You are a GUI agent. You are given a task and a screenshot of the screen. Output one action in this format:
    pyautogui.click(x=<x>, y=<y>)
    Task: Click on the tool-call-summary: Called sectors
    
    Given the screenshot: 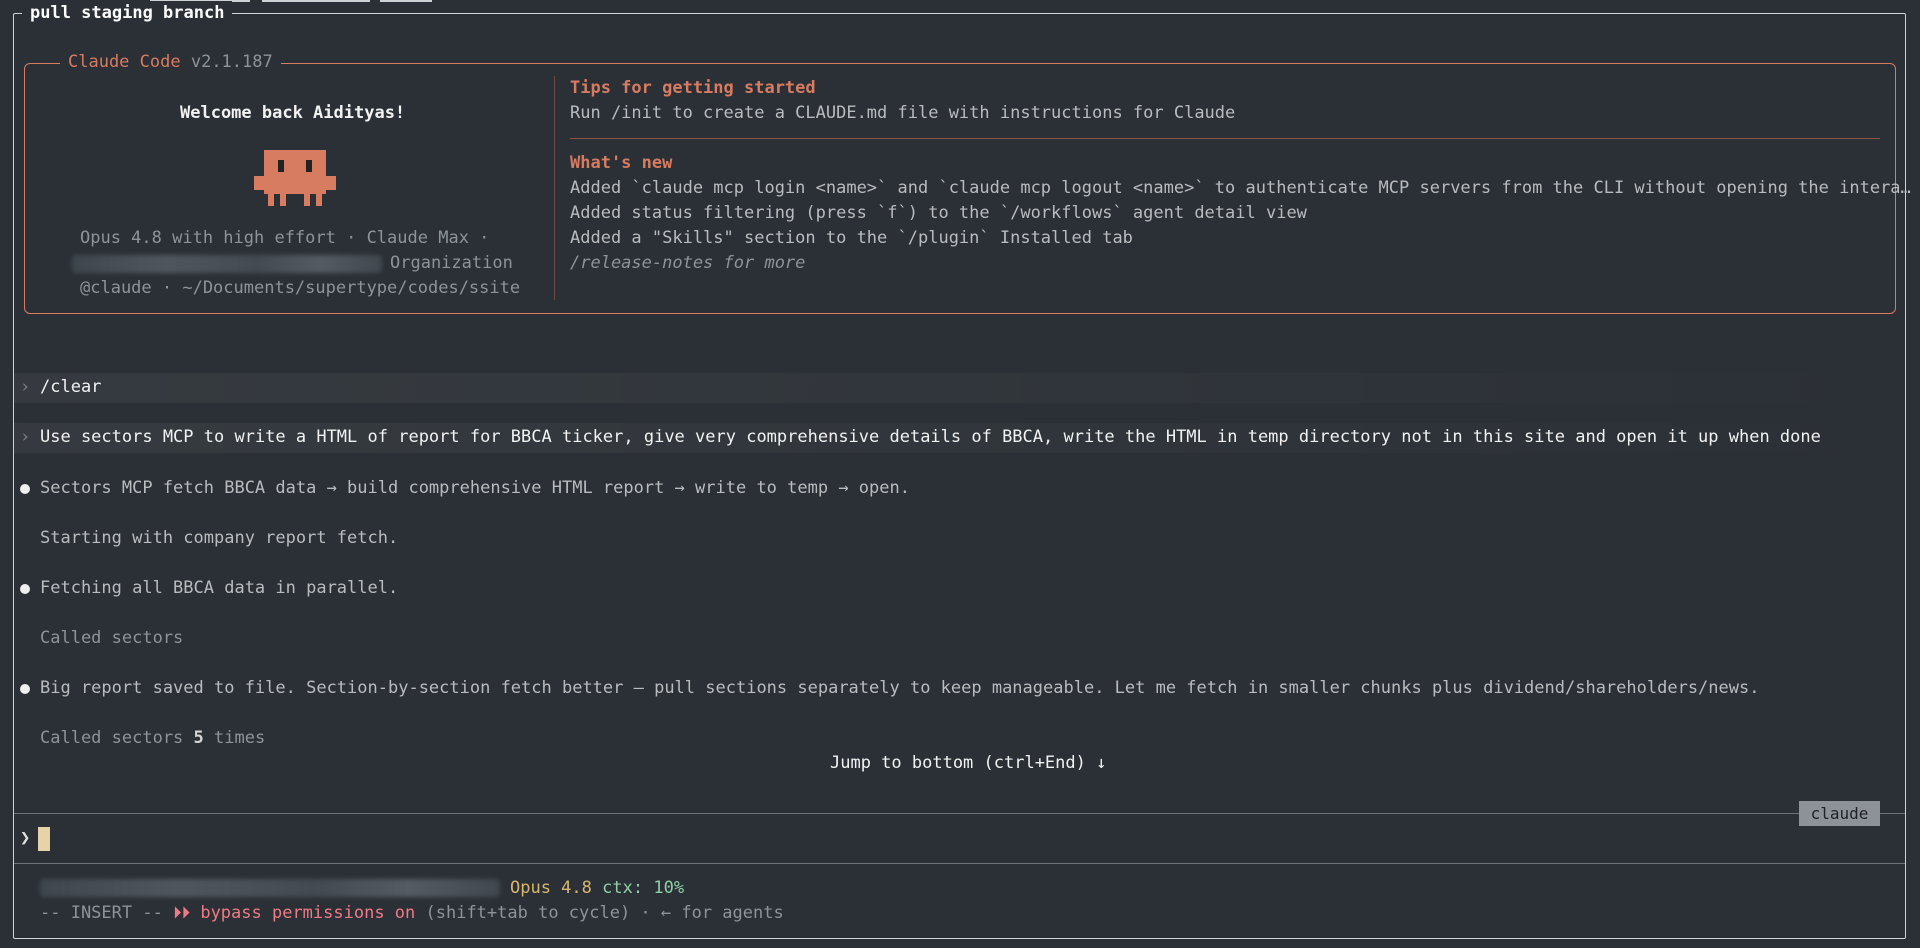 What is the action you would take?
    pyautogui.click(x=111, y=638)
    